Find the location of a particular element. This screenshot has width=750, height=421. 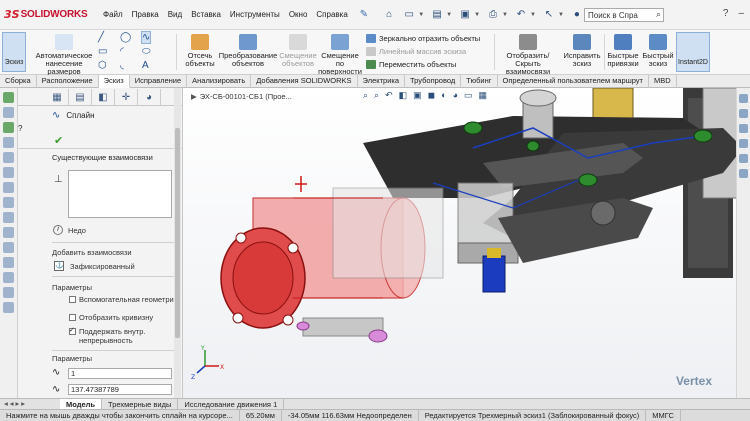

fixed-relation-option: Зафиксированный is located at coordinates (102, 266).